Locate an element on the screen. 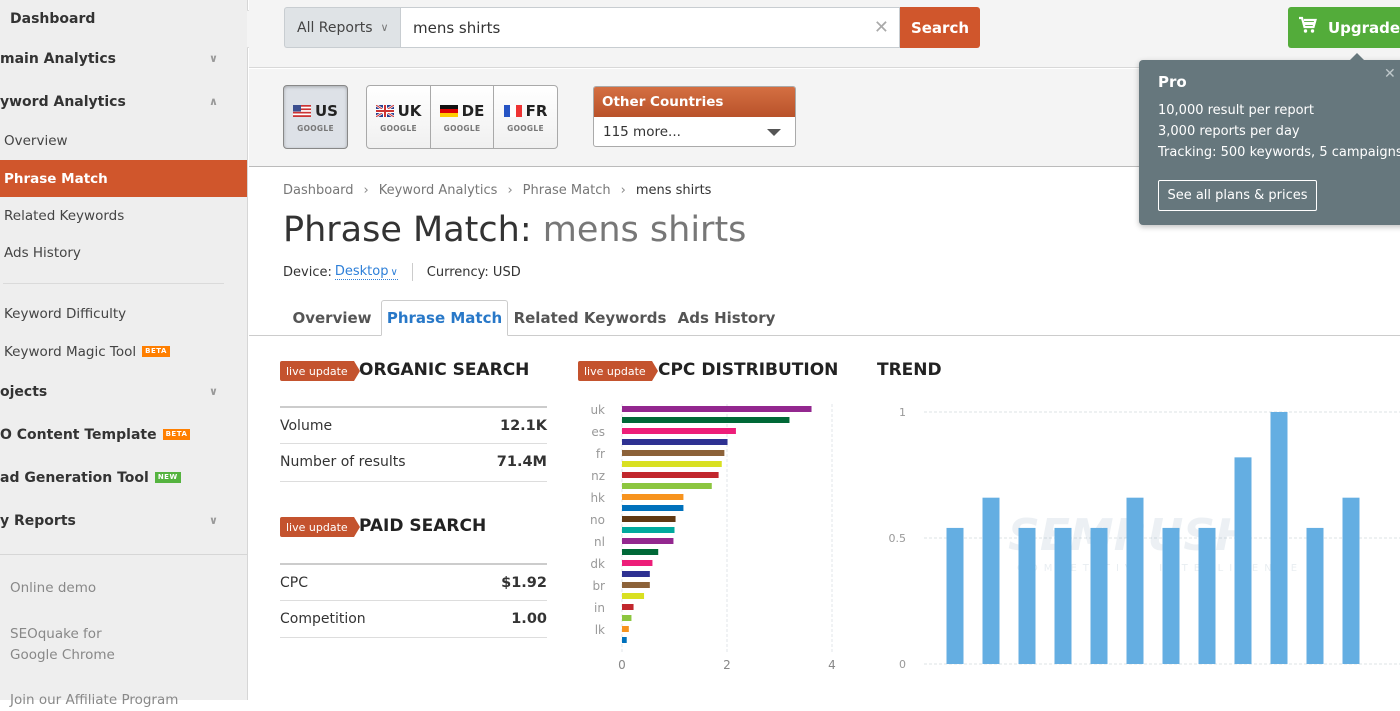 This screenshot has width=1400, height=711. tab-related-keywords: Related Keywords is located at coordinates (590, 318).